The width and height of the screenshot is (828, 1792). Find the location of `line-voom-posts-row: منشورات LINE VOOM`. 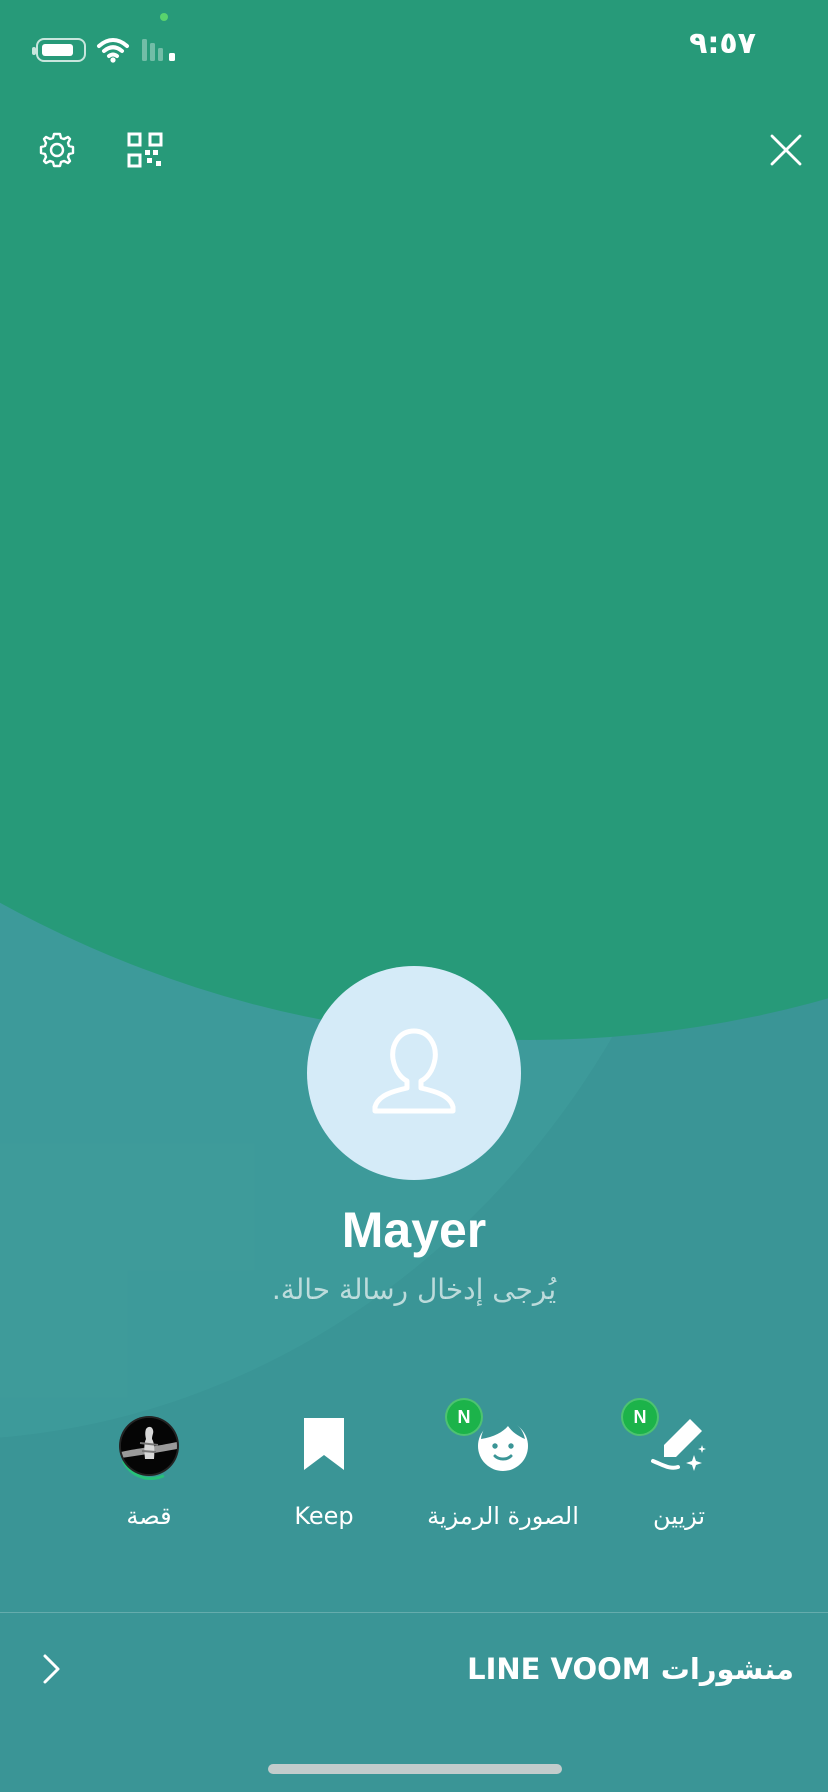

line-voom-posts-row: منشورات LINE VOOM is located at coordinates (414, 1668).